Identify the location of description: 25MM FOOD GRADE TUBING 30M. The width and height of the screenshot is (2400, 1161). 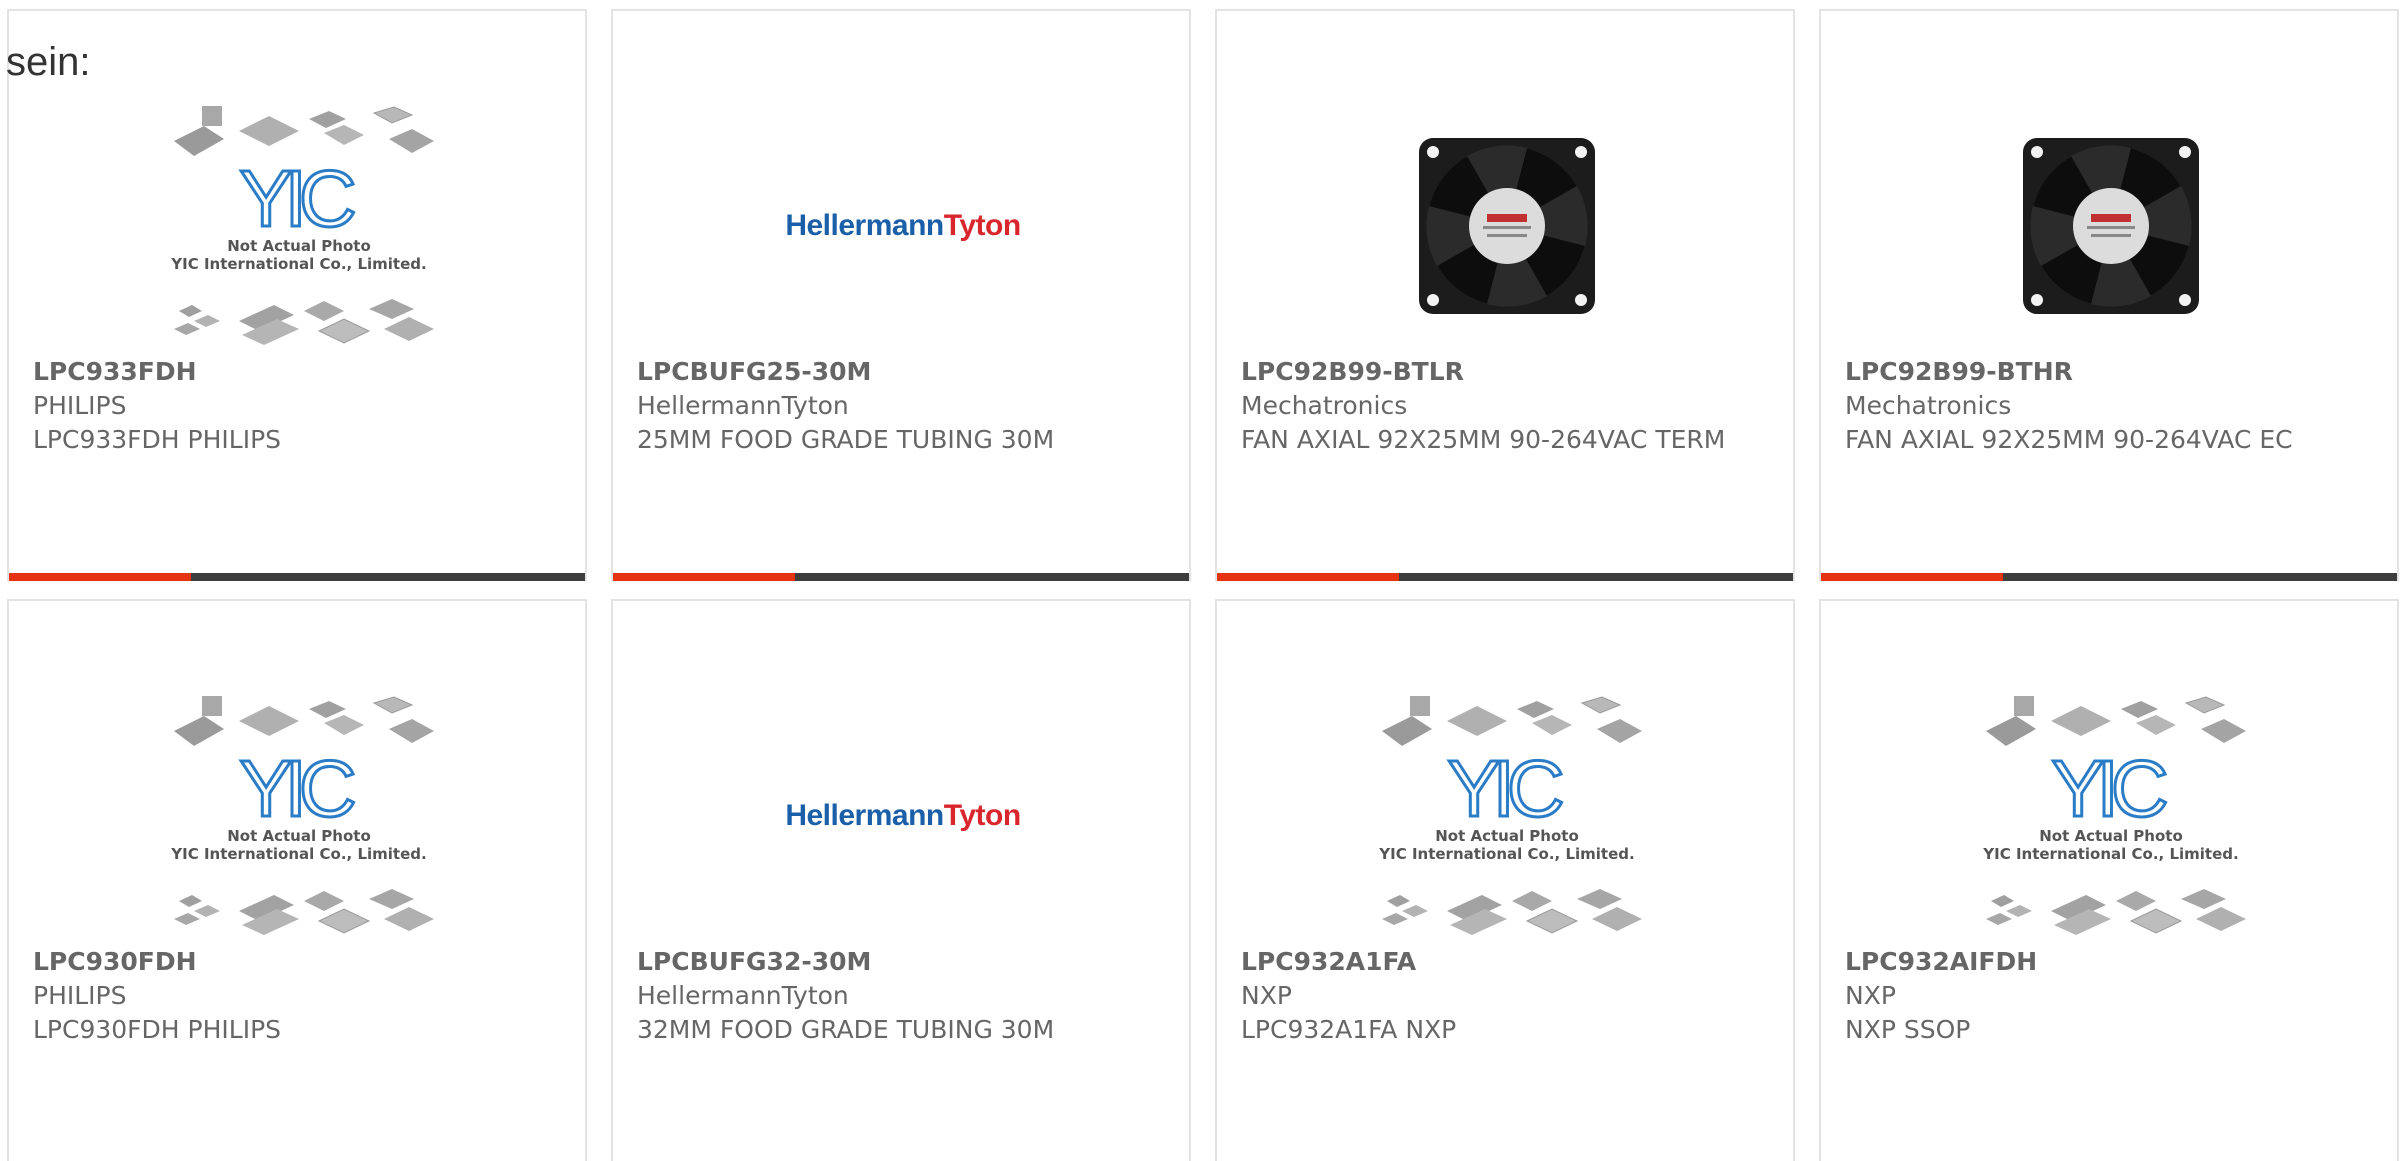
(846, 439).